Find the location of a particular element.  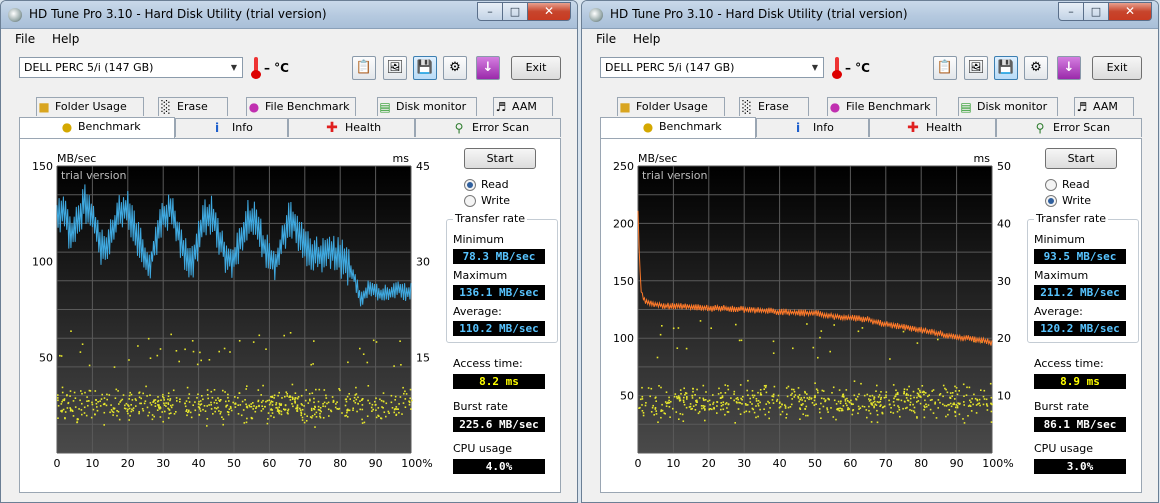

cpu-usage-value: 4.0% is located at coordinates (499, 466).